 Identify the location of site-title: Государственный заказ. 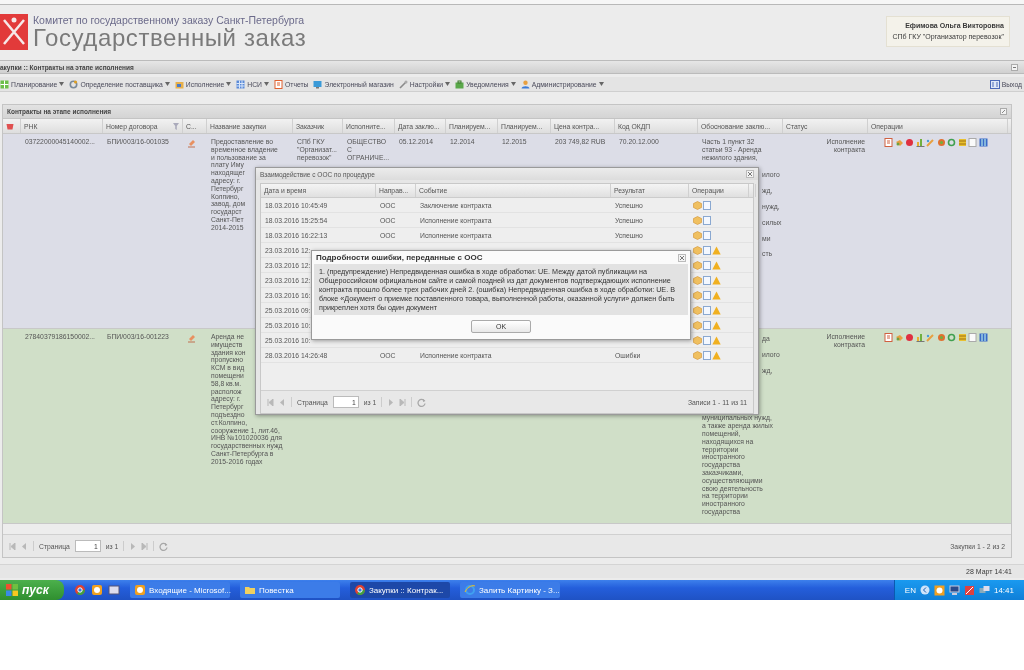
(170, 37).